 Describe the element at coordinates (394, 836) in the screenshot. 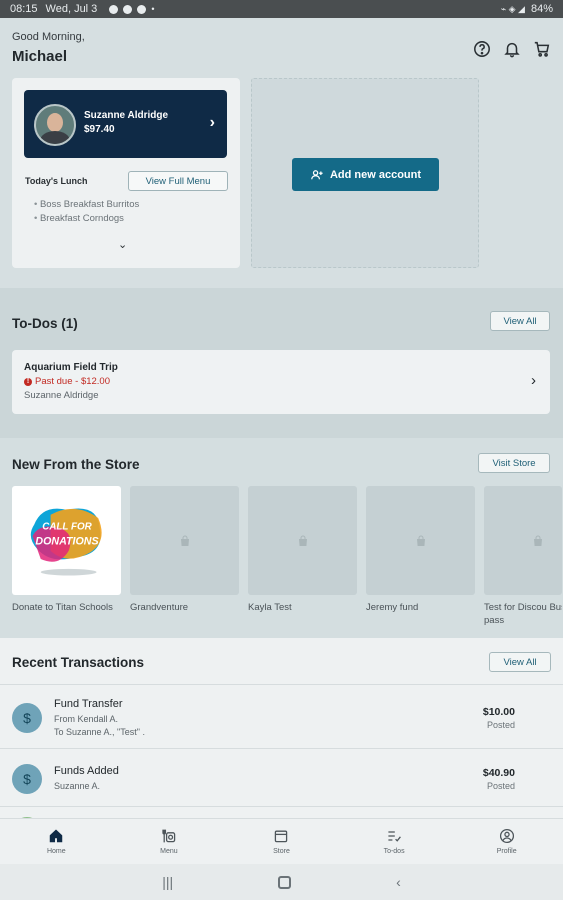

I see `checklist-icon` at that location.